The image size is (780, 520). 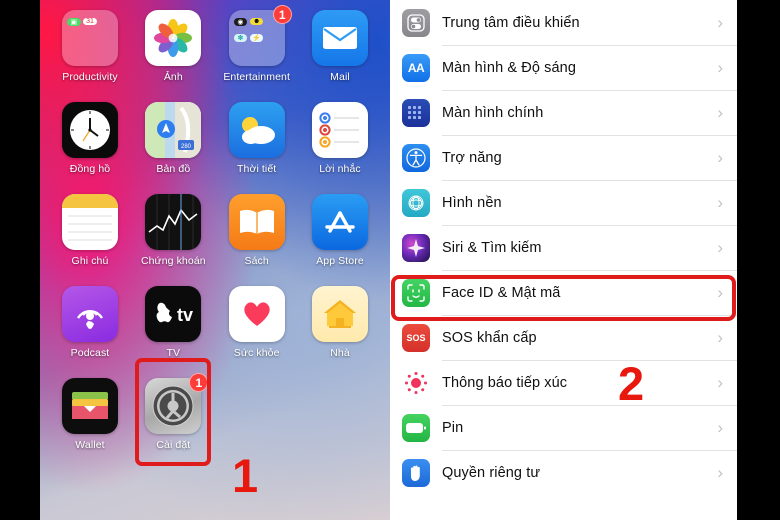 What do you see at coordinates (90, 314) in the screenshot?
I see `podcasts-icon` at bounding box center [90, 314].